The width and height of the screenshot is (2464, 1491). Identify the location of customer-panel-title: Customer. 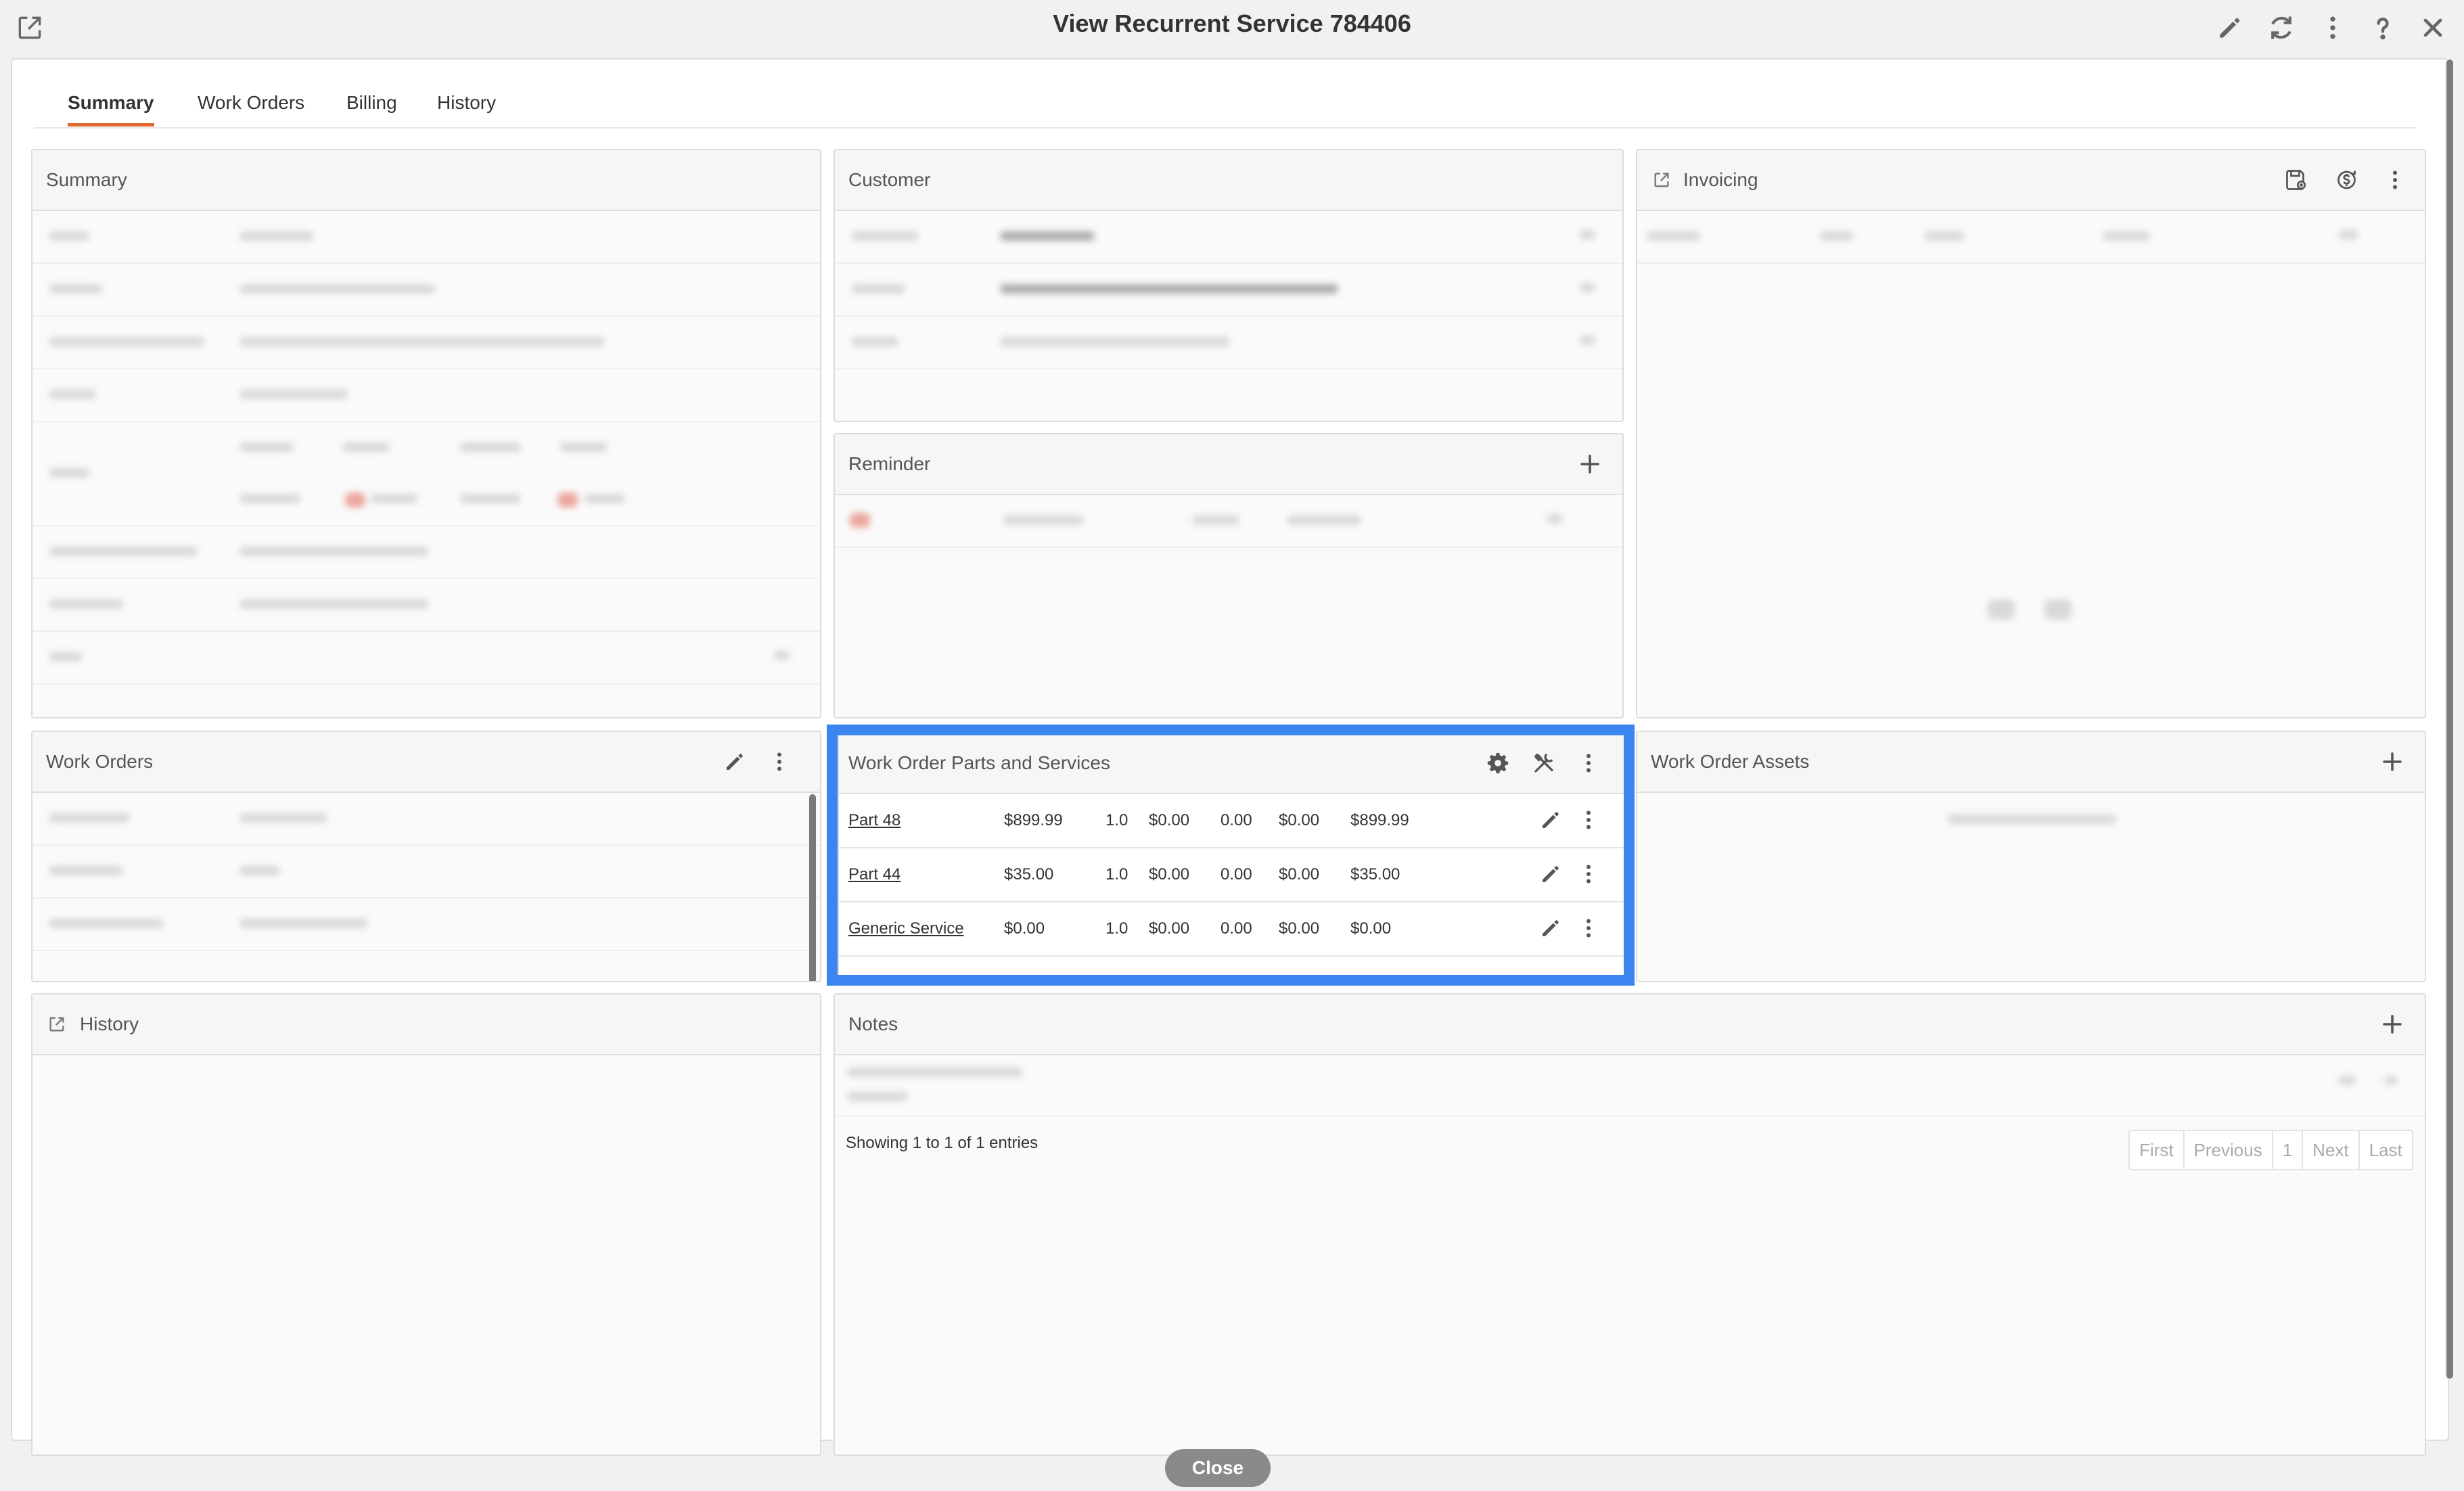
(889, 179).